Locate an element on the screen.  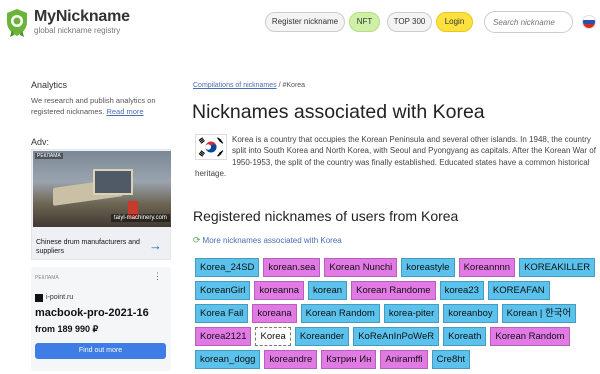
nickname-chip: Korea is located at coordinates (273, 336).